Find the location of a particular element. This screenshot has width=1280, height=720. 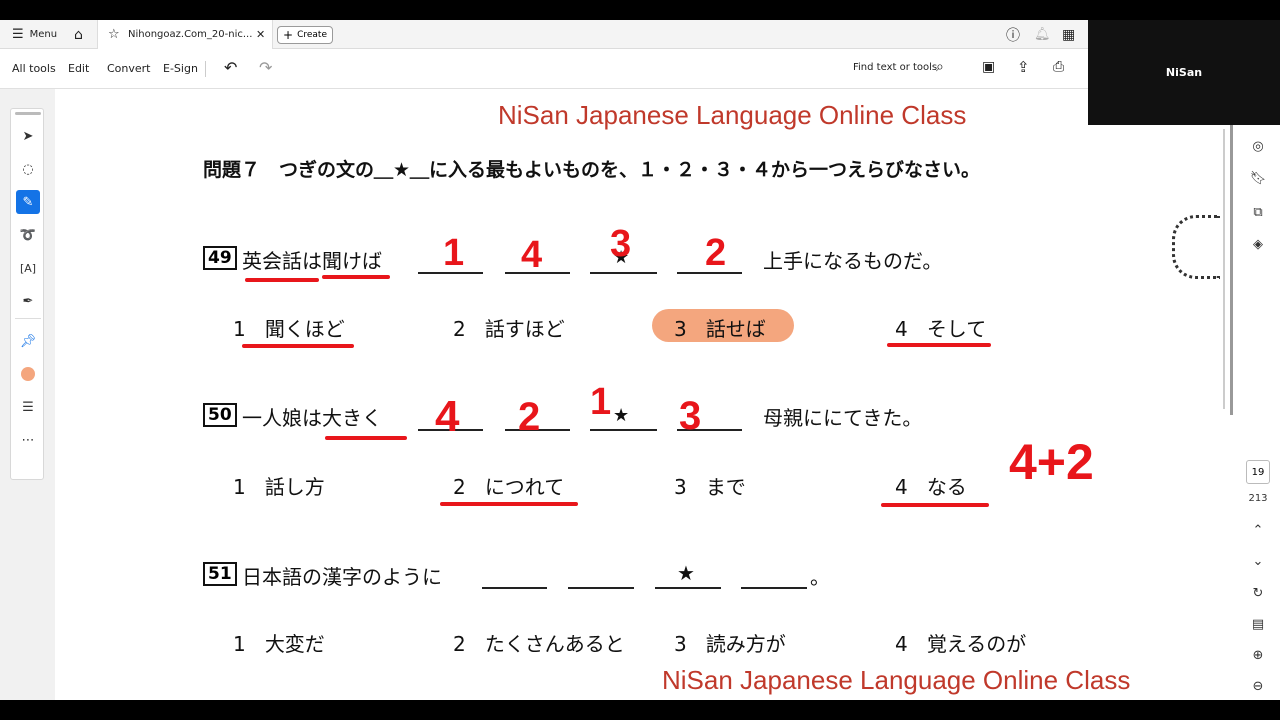

question-49-before: 英会話は聞けば is located at coordinates (312, 261).